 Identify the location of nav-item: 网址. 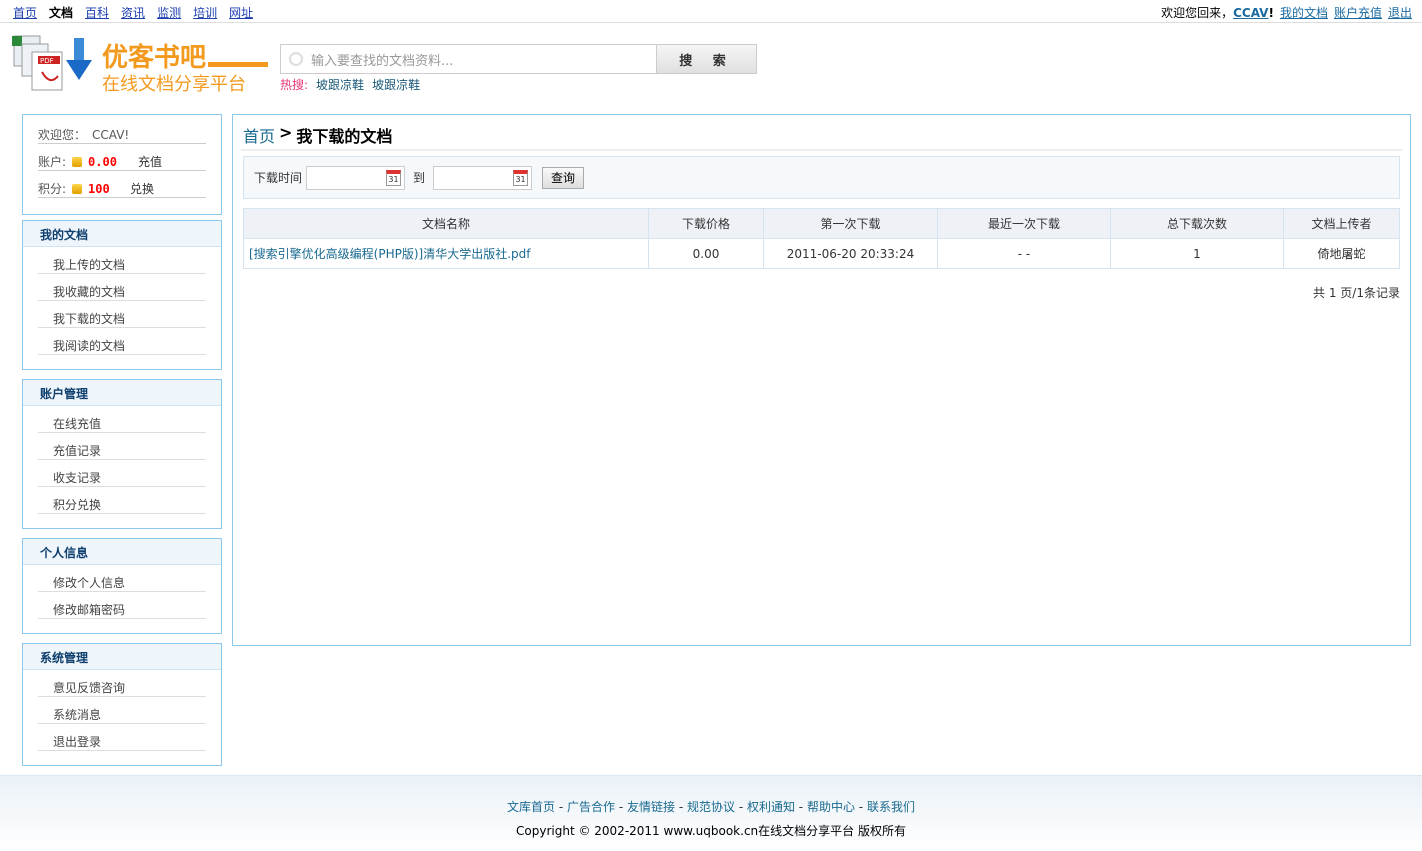
(241, 12).